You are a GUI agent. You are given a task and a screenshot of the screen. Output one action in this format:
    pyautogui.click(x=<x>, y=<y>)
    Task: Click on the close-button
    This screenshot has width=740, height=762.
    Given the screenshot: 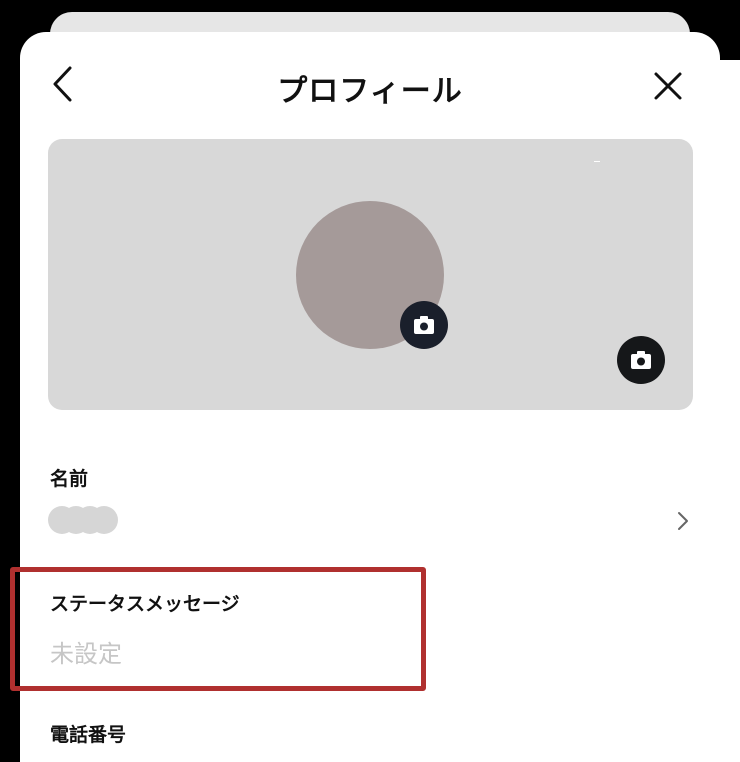 What is the action you would take?
    pyautogui.click(x=668, y=86)
    